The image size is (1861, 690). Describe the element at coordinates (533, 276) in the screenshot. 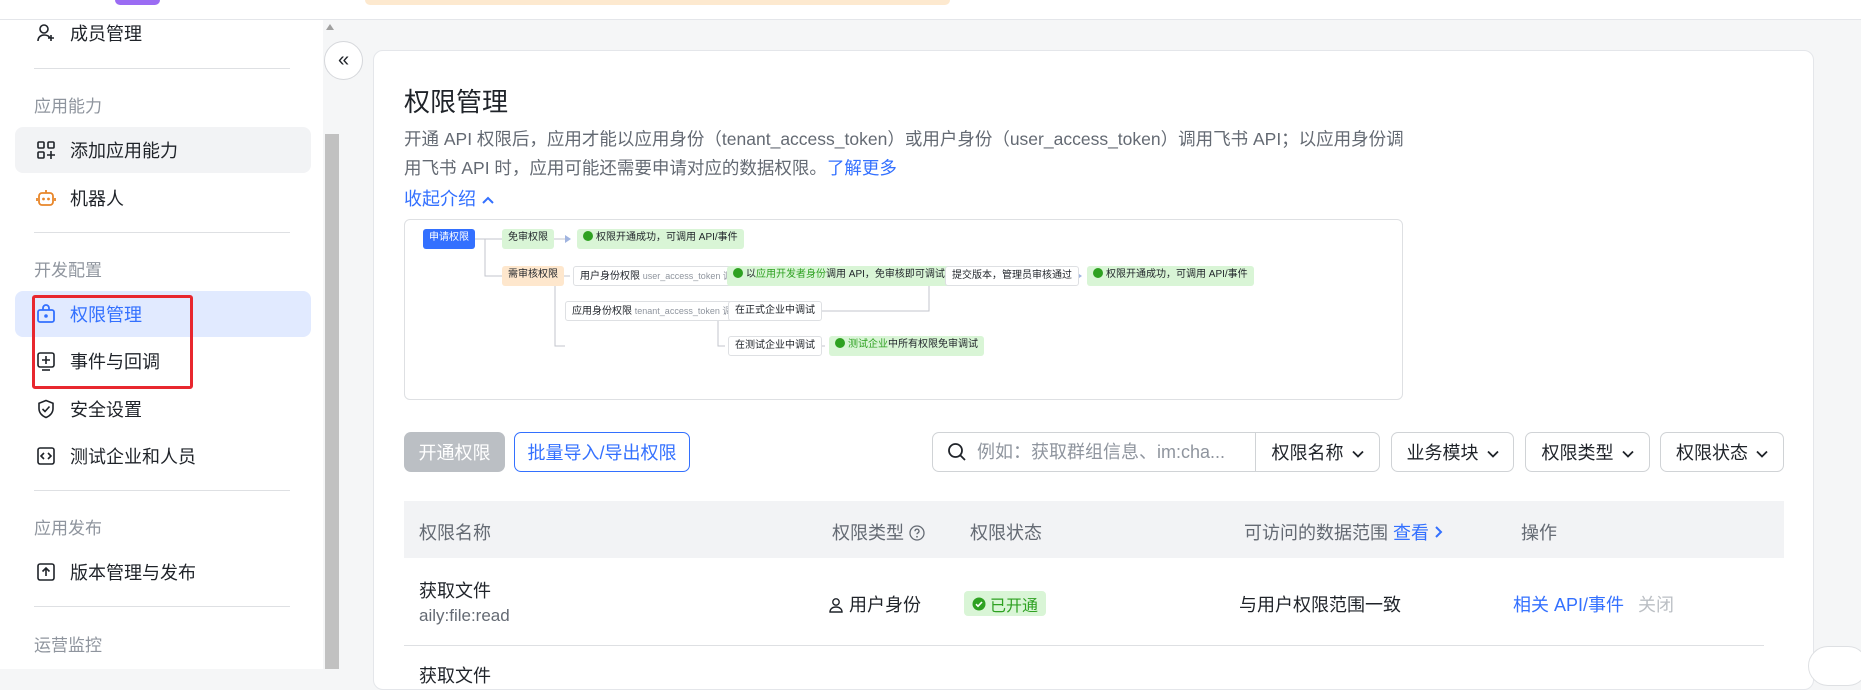

I see `flow-node-need-review: 需审核权限` at that location.